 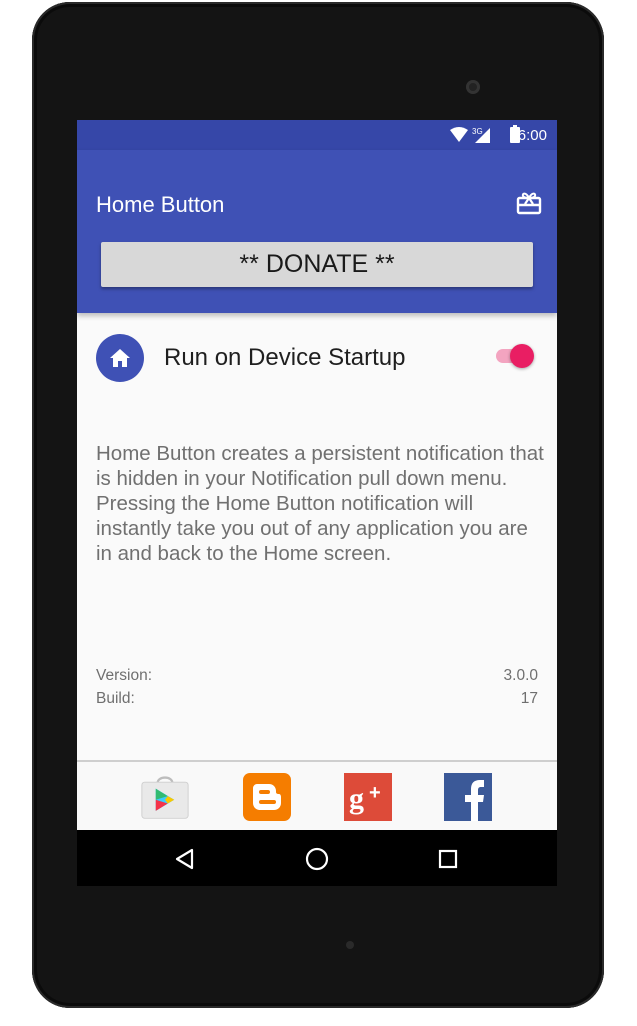 I want to click on gift-card-icon, so click(x=529, y=203).